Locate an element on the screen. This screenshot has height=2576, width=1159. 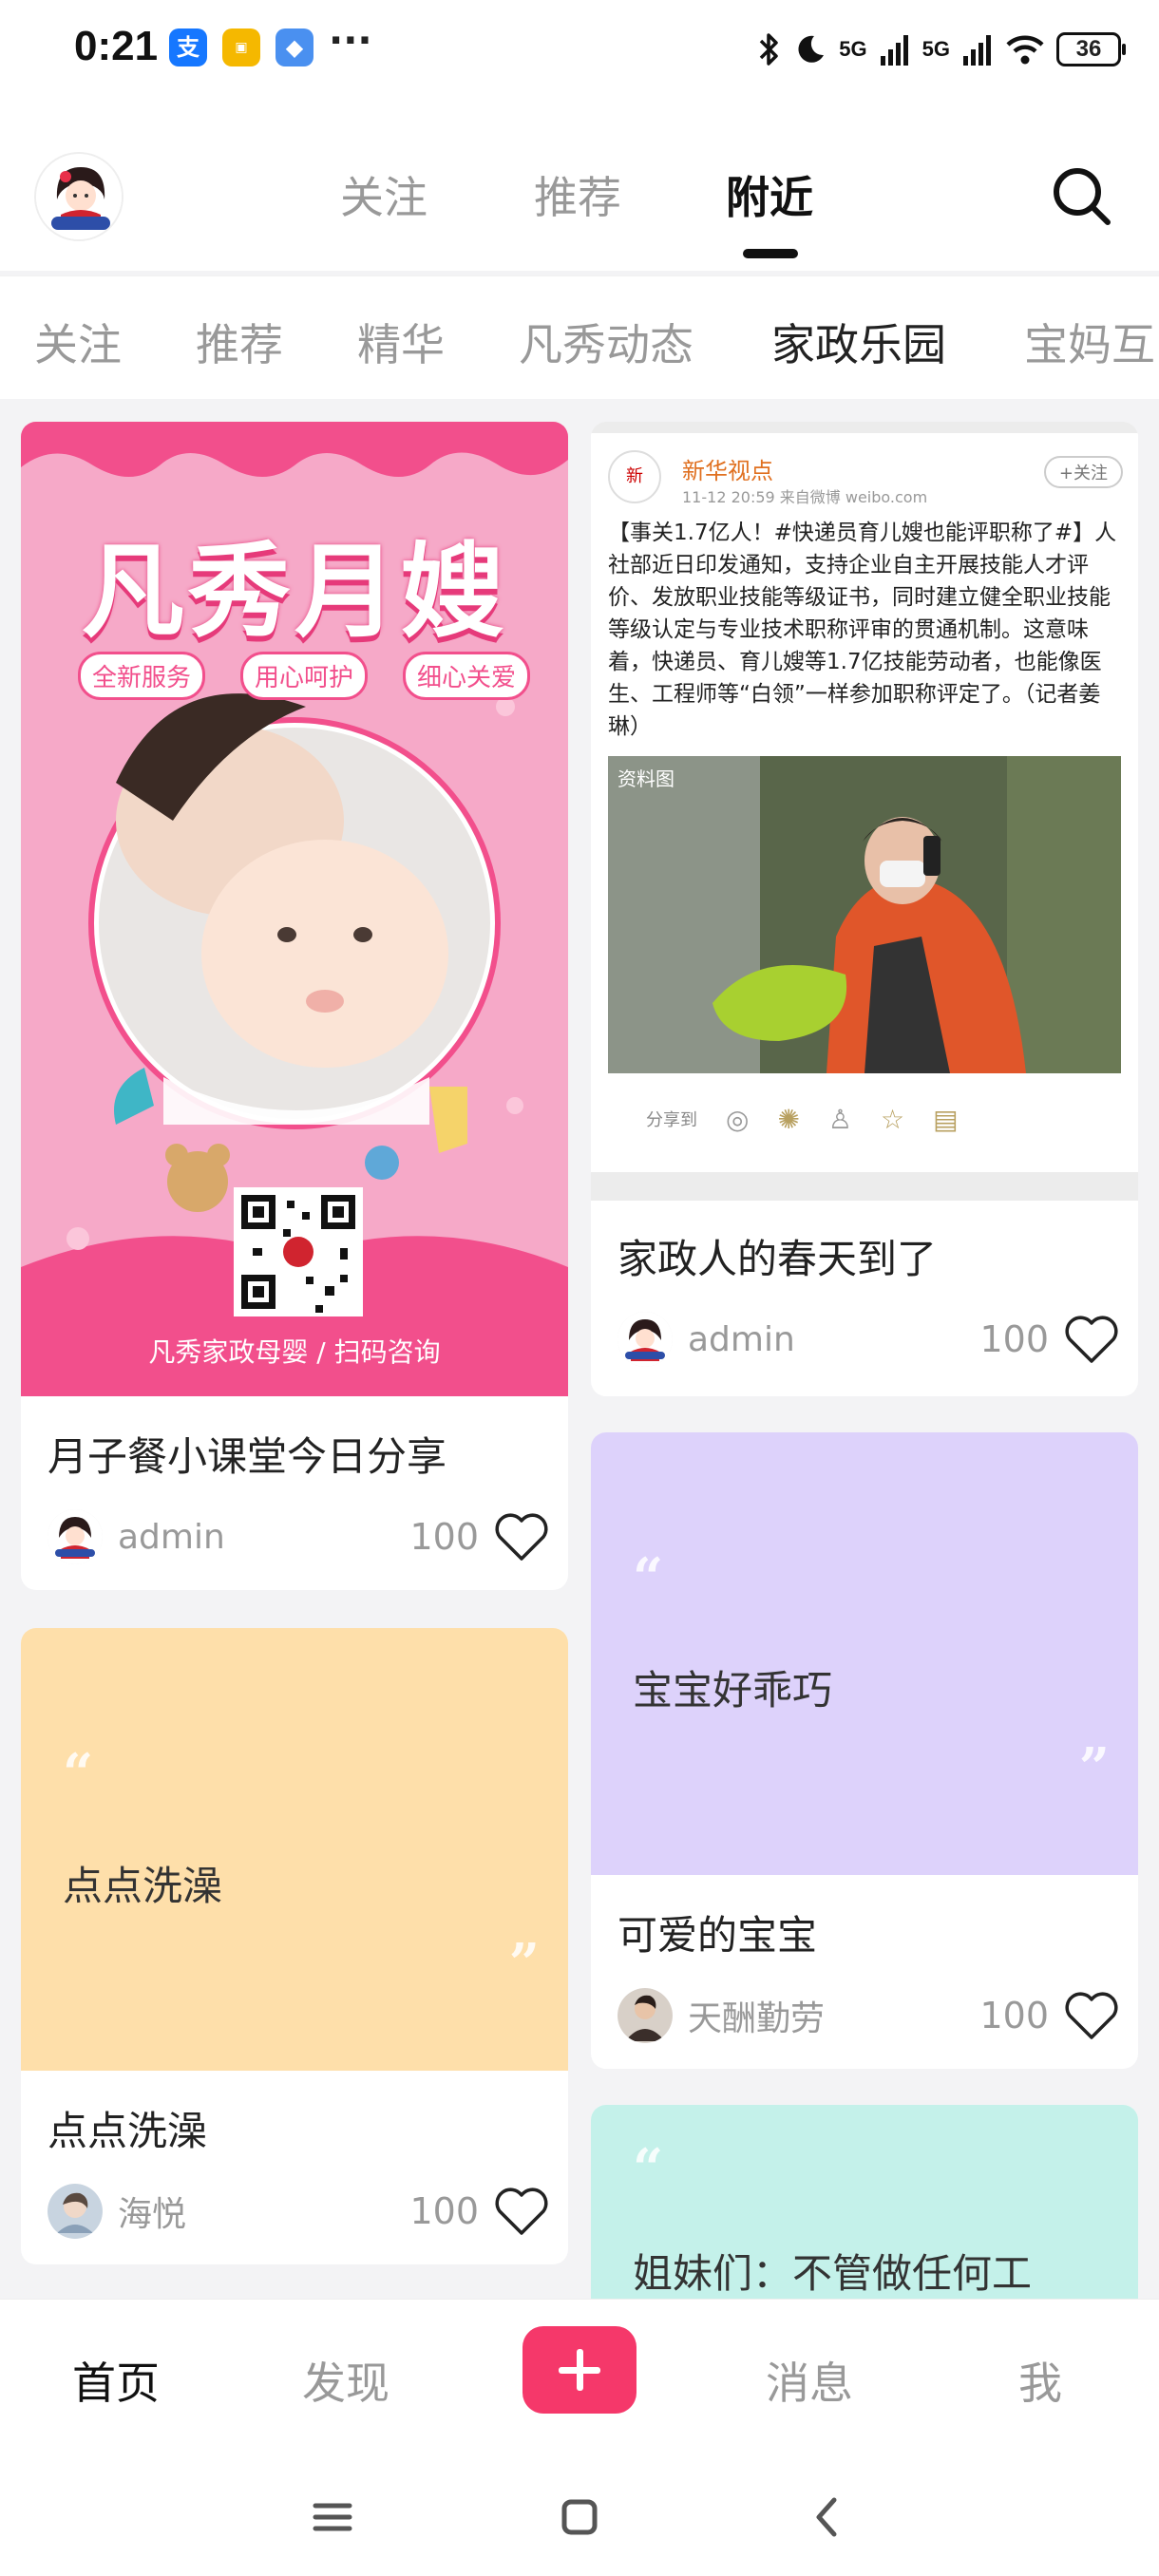
moon-icon is located at coordinates (811, 49).